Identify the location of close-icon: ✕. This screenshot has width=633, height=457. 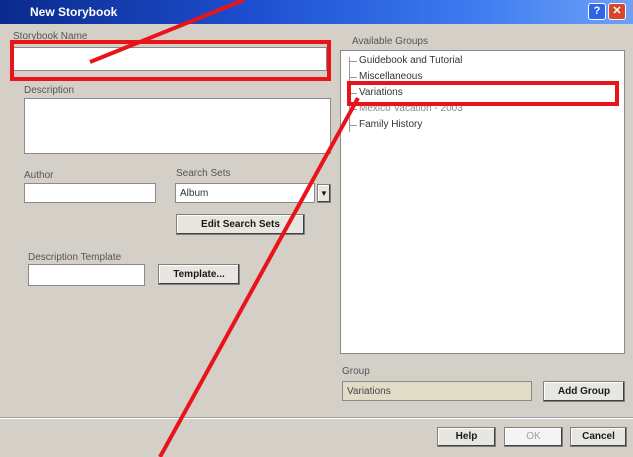
(617, 11).